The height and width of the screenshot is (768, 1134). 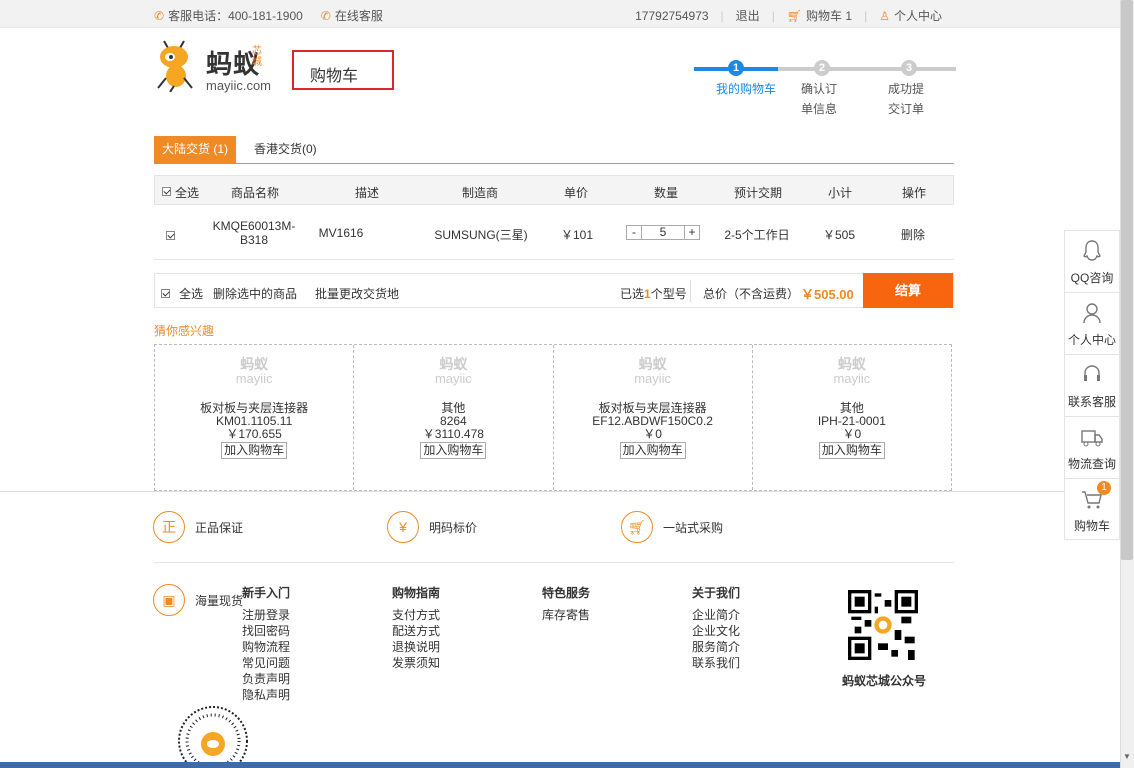 What do you see at coordinates (416, 593) in the screenshot?
I see `footer-col-title: 购物指南` at bounding box center [416, 593].